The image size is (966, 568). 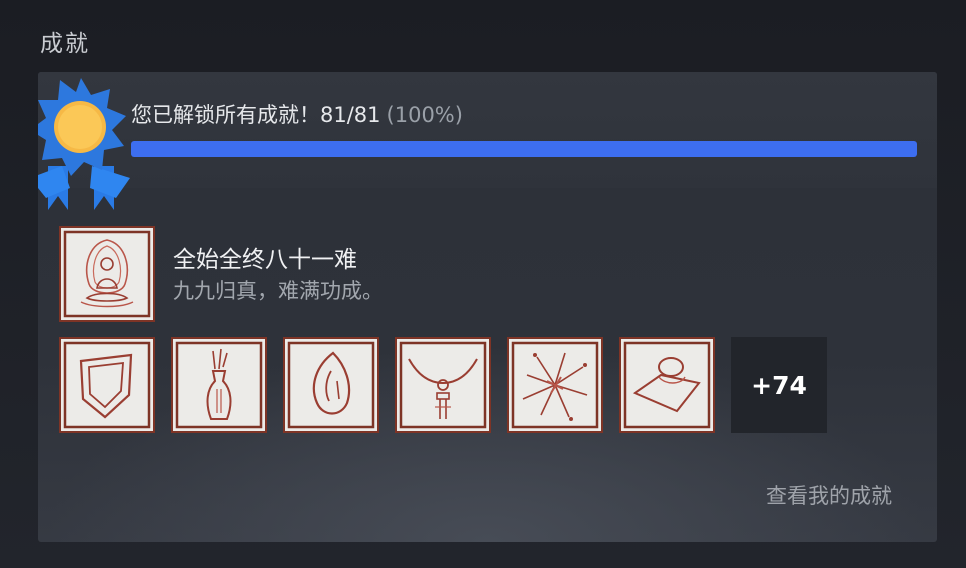 I want to click on shield-icon, so click(x=107, y=385).